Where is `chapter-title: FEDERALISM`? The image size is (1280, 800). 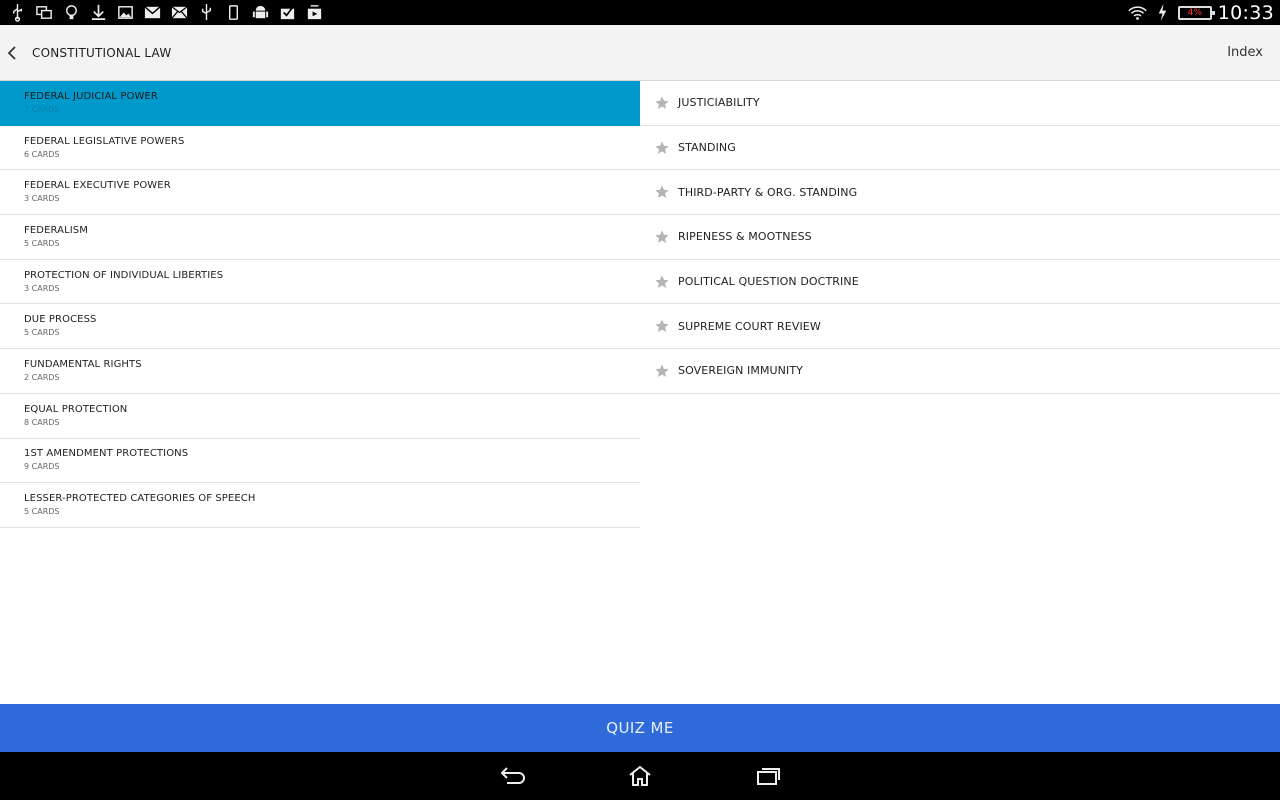 chapter-title: FEDERALISM is located at coordinates (56, 230).